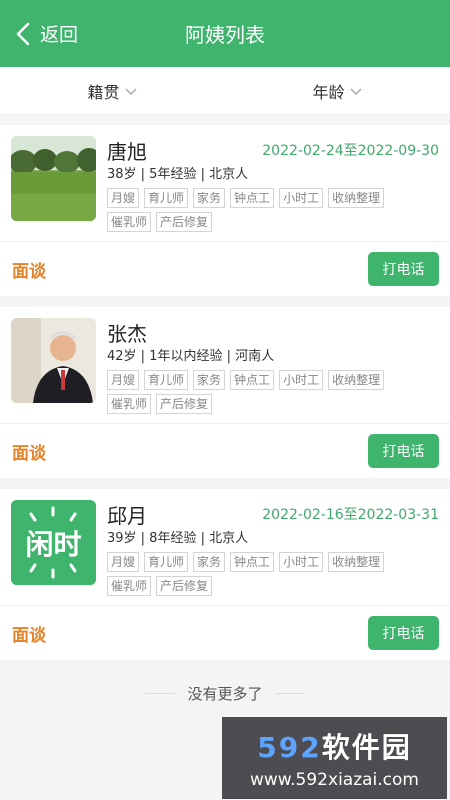 This screenshot has height=800, width=450. I want to click on site-watermark: 592软件园 www.592xiazai.com, so click(334, 758).